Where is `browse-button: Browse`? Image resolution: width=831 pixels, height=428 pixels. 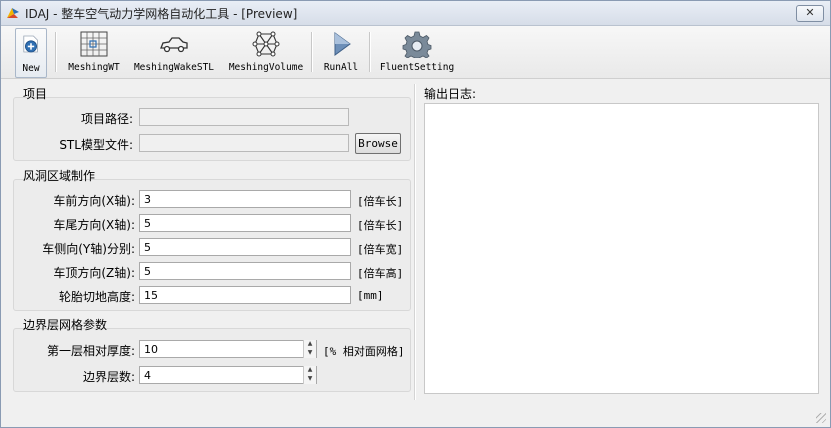
browse-button: Browse is located at coordinates (378, 143).